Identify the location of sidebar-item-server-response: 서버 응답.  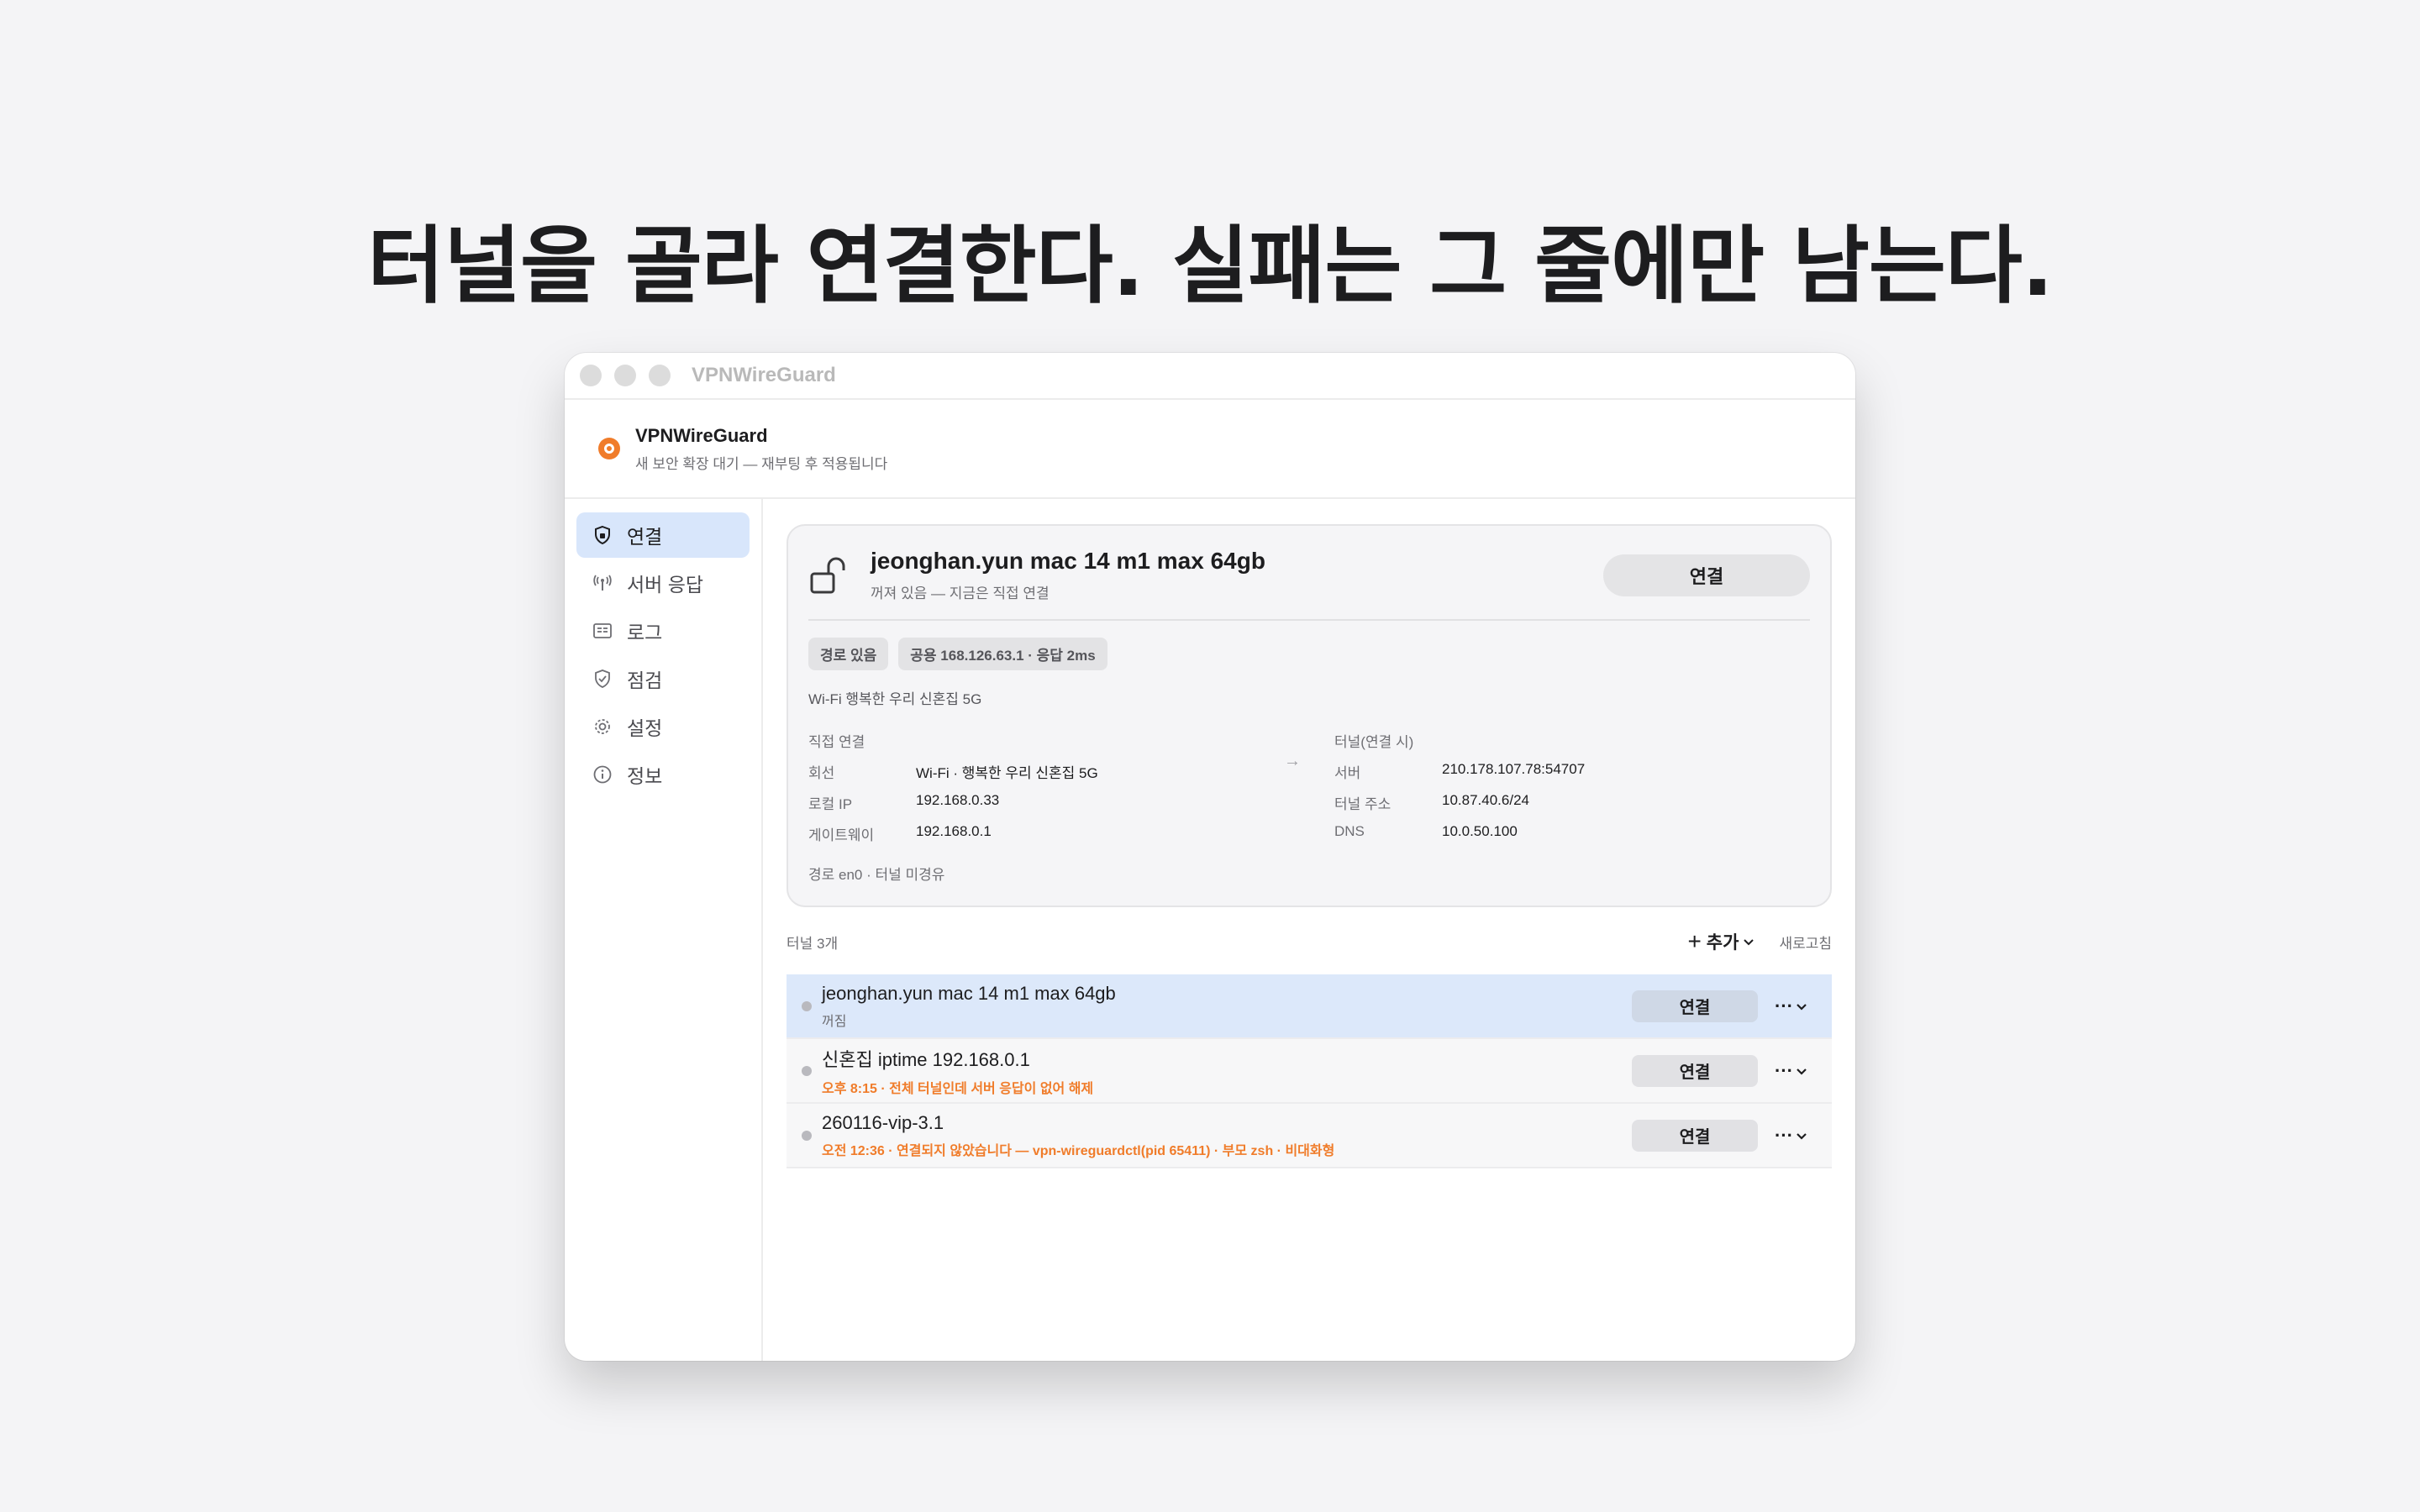
(663, 583).